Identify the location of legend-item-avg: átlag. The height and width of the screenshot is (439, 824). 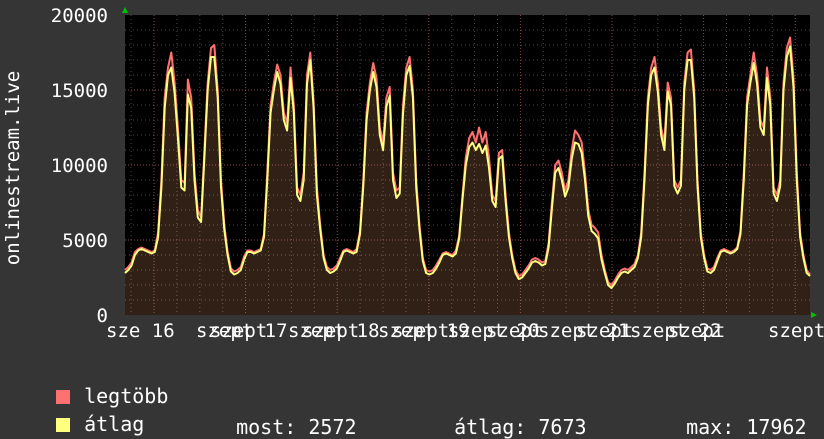
(88, 413).